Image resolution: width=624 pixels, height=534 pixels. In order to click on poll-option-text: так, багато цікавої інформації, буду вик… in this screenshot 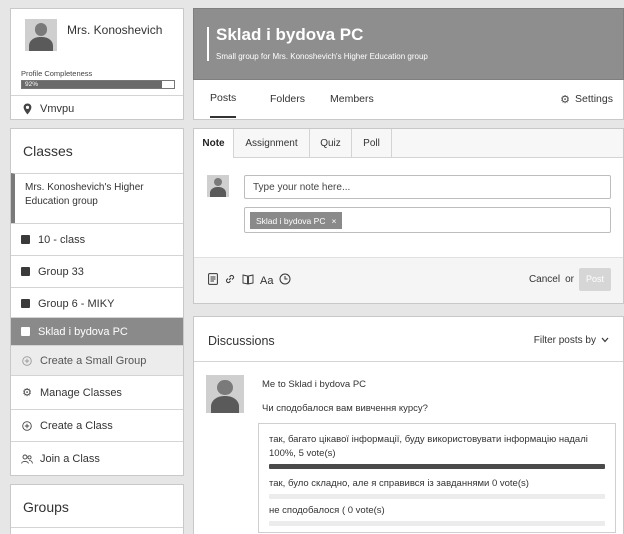, I will do `click(428, 439)`.